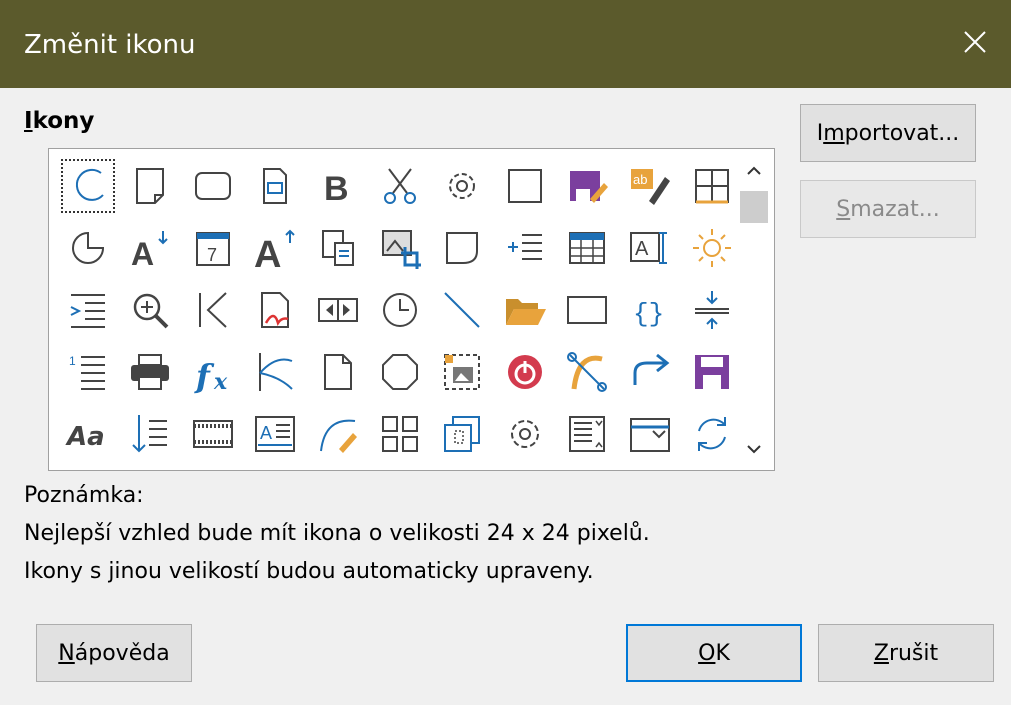 The height and width of the screenshot is (705, 1011). I want to click on scissors-icon, so click(400, 186).